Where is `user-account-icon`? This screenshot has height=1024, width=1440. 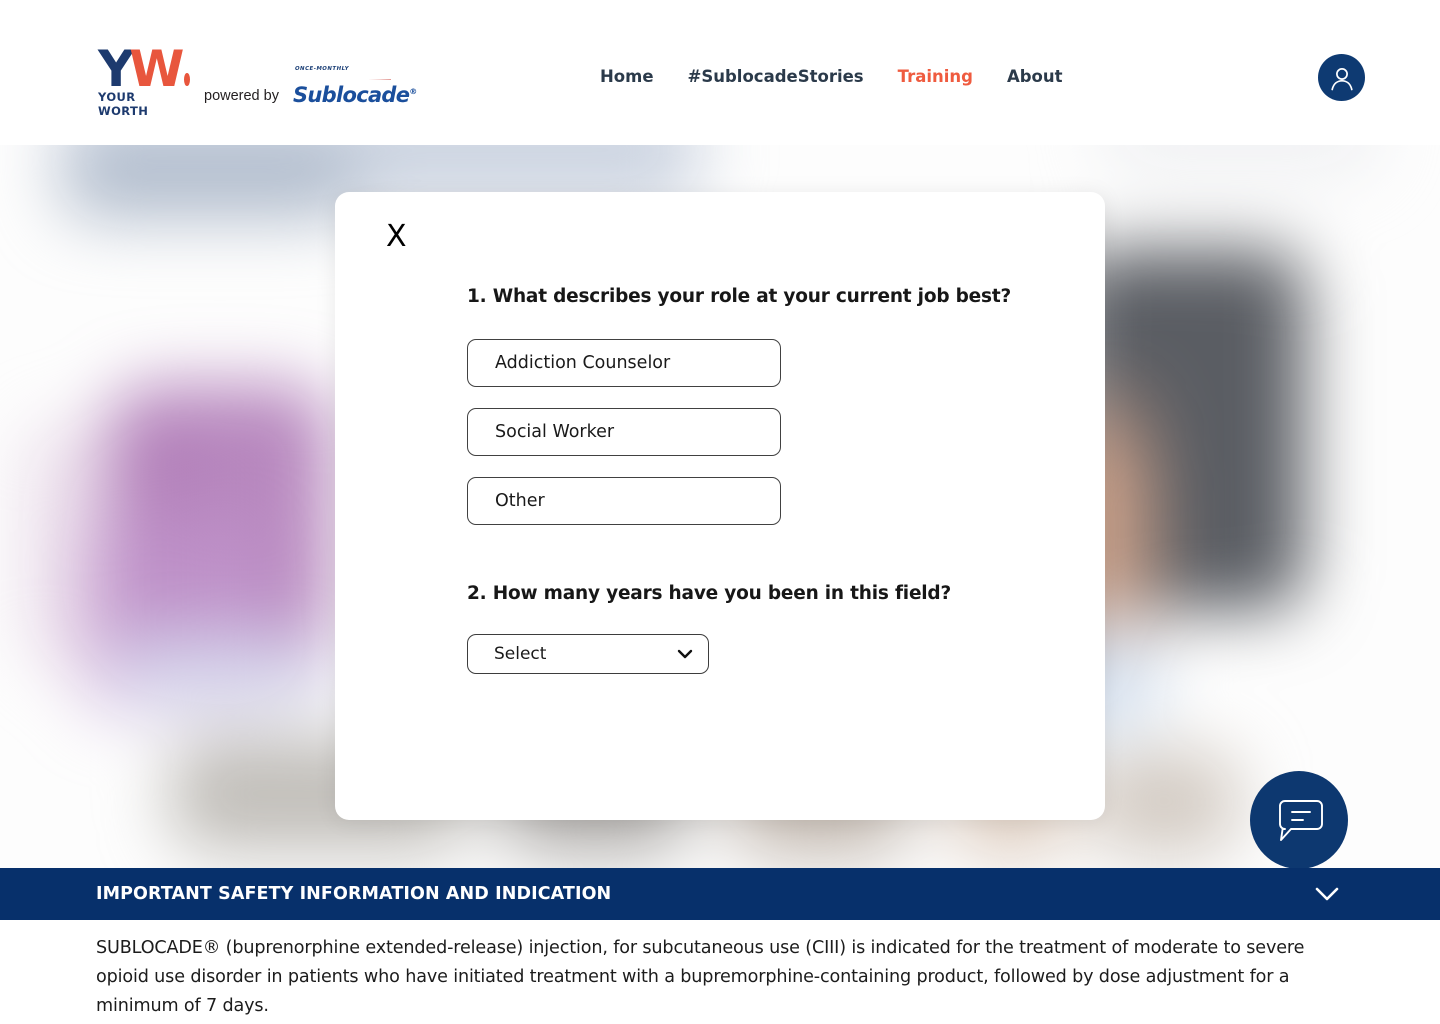 user-account-icon is located at coordinates (1341, 78).